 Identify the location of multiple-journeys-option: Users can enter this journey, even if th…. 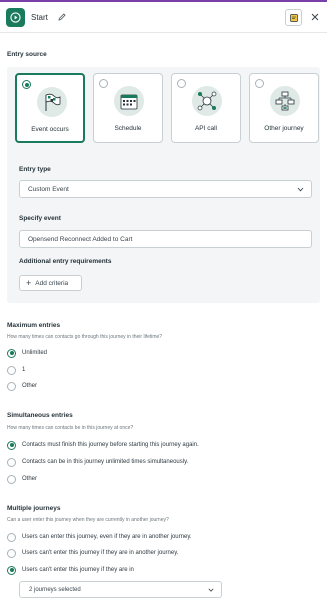
(99, 537).